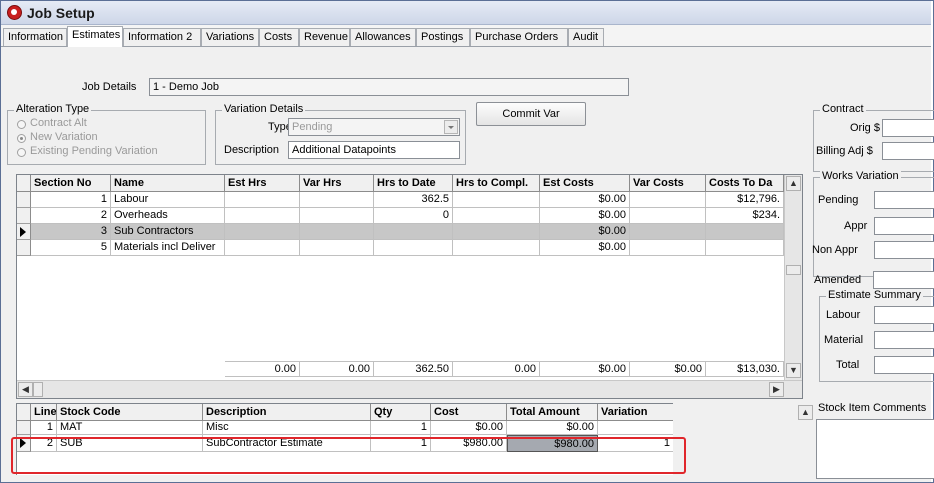 The image size is (934, 483). Describe the element at coordinates (130, 428) in the screenshot. I see `stock-code-cell: MAT` at that location.